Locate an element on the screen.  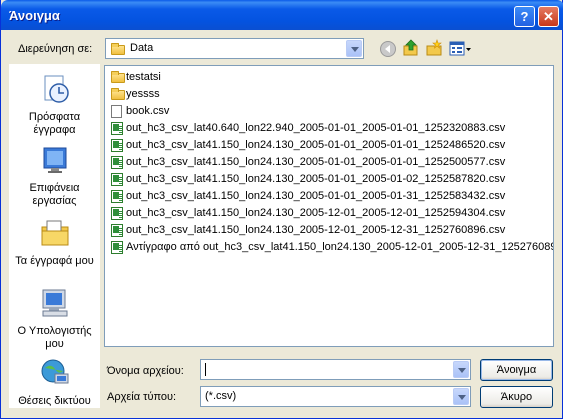
file-name-label: book.csv is located at coordinates (148, 111).